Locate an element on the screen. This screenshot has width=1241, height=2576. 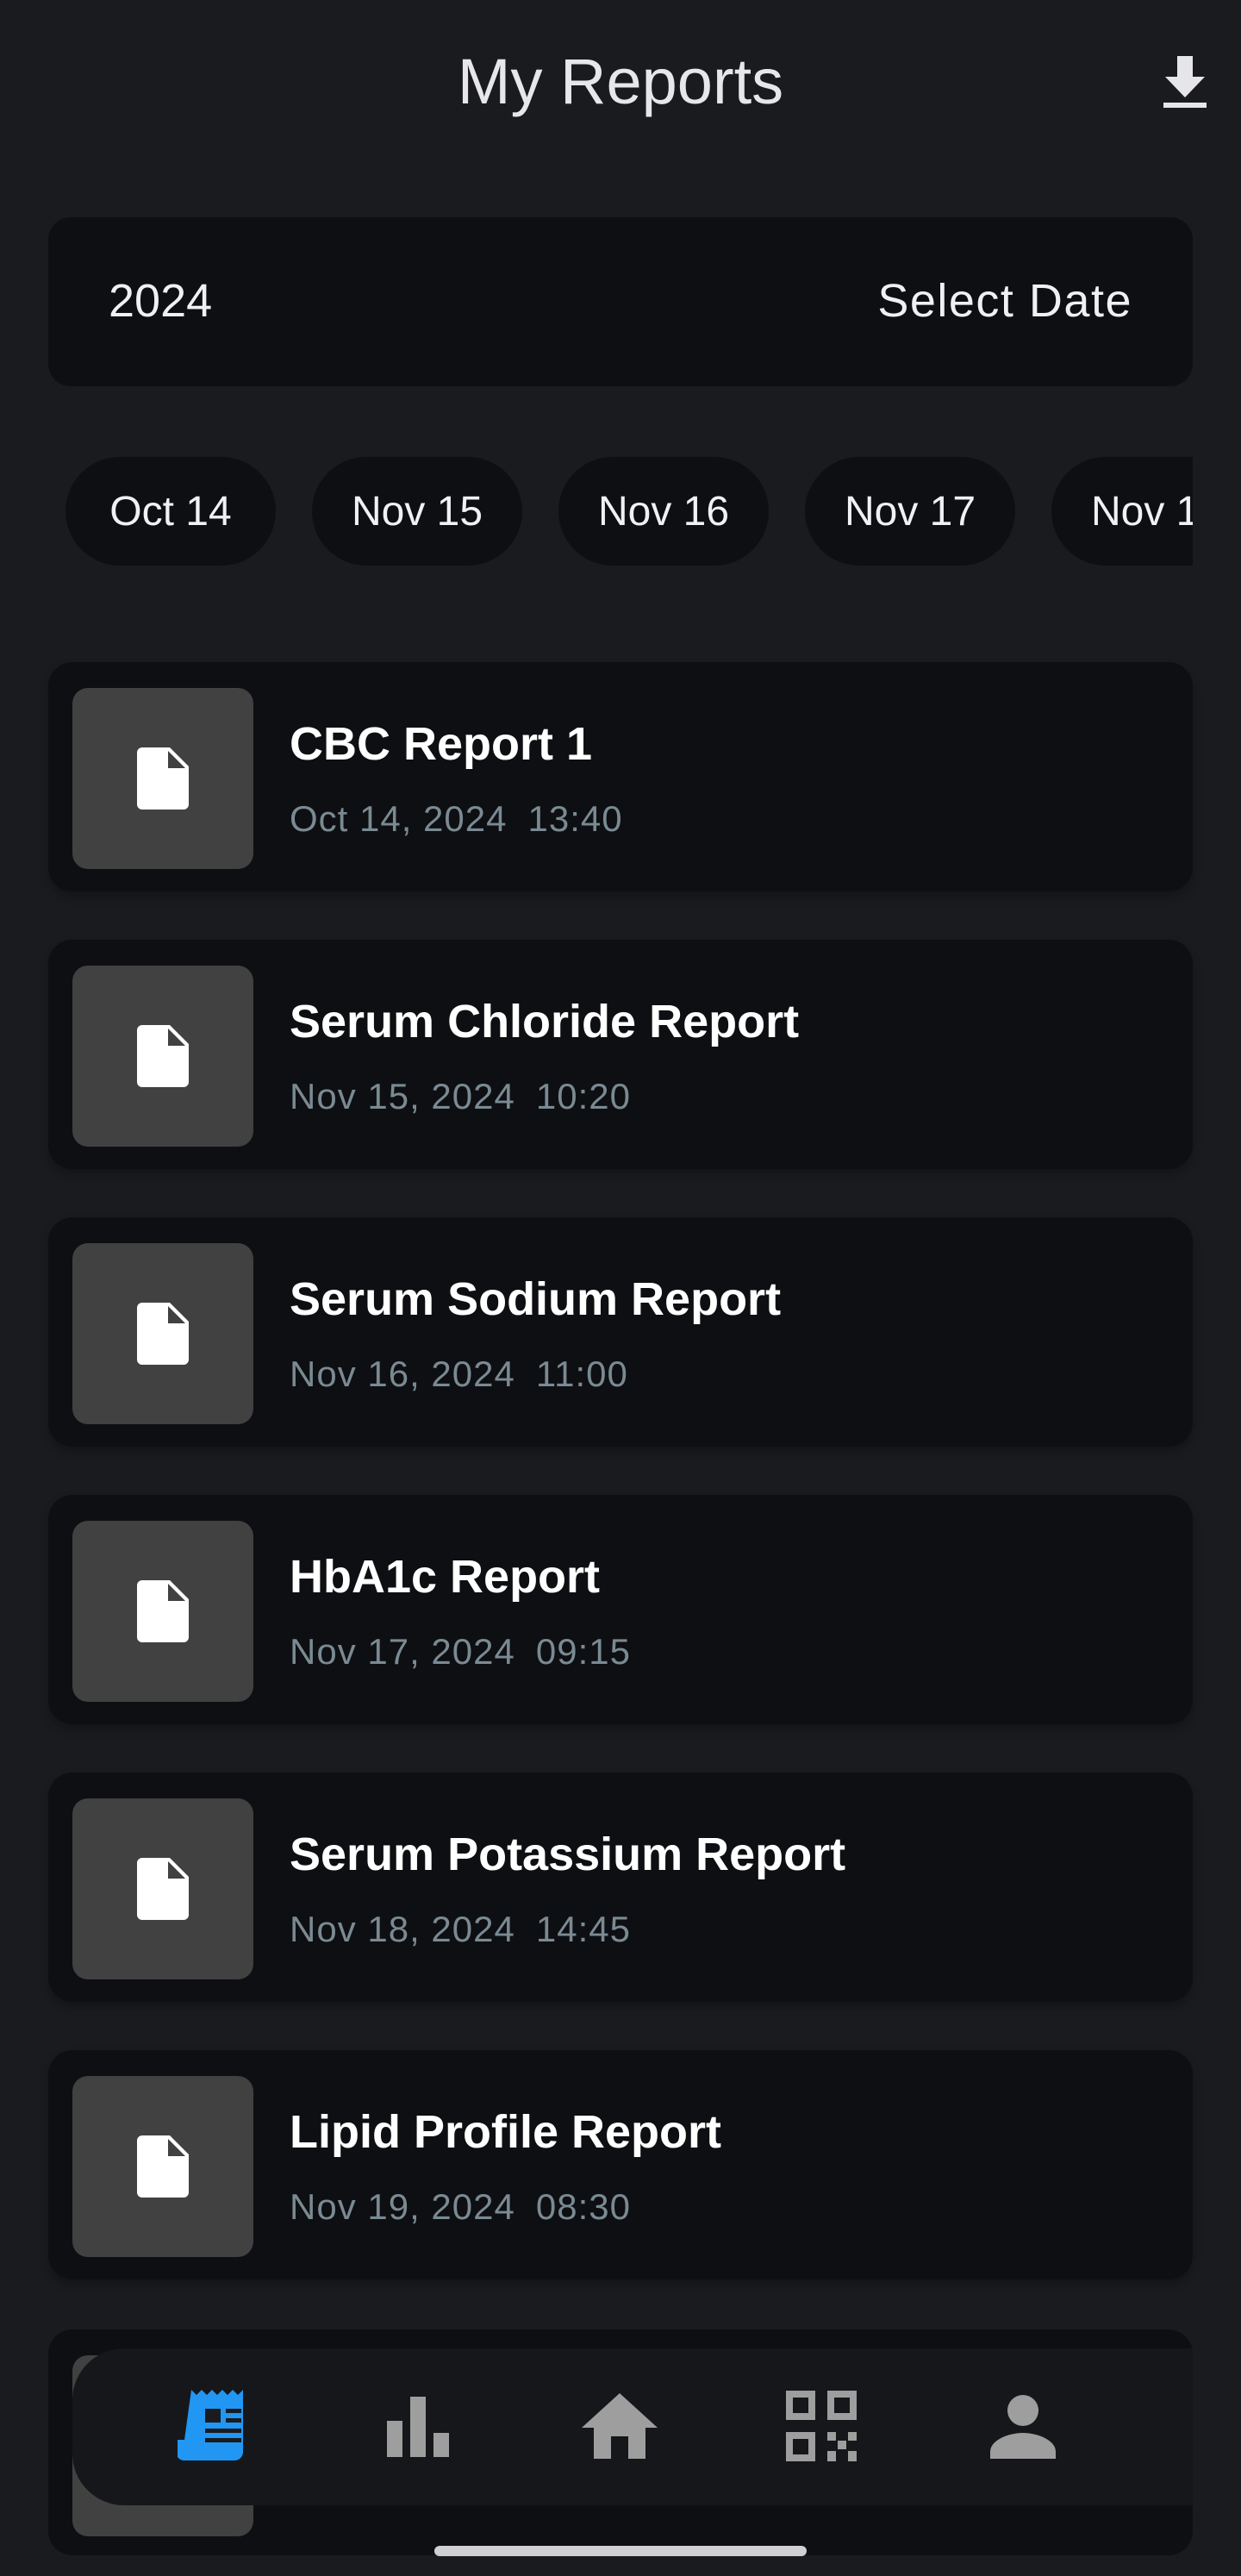
report-title: Serum Potassium Report is located at coordinates (568, 1854).